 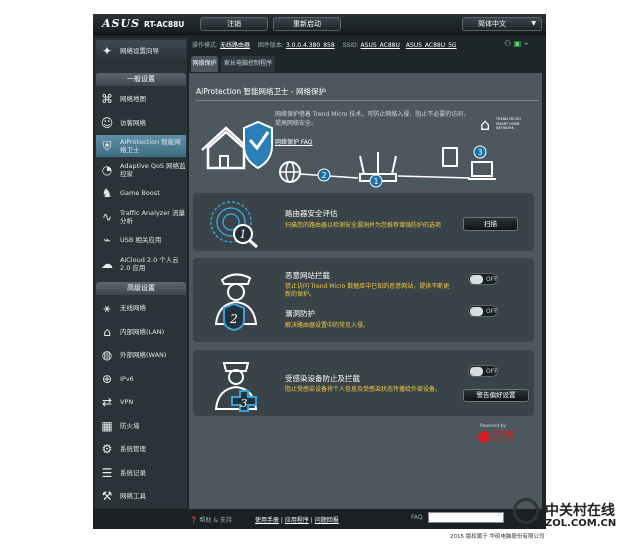 What do you see at coordinates (133, 472) in the screenshot?
I see `sidebar-advanced-item-label: 系统记录` at bounding box center [133, 472].